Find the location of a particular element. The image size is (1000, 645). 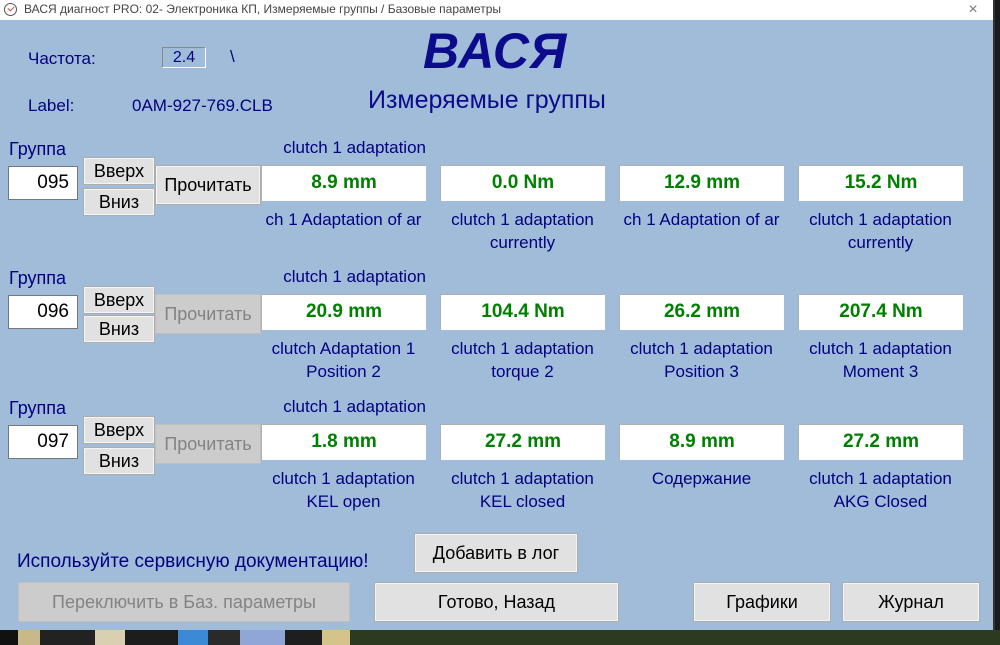

journal-button: Журнал is located at coordinates (911, 602).